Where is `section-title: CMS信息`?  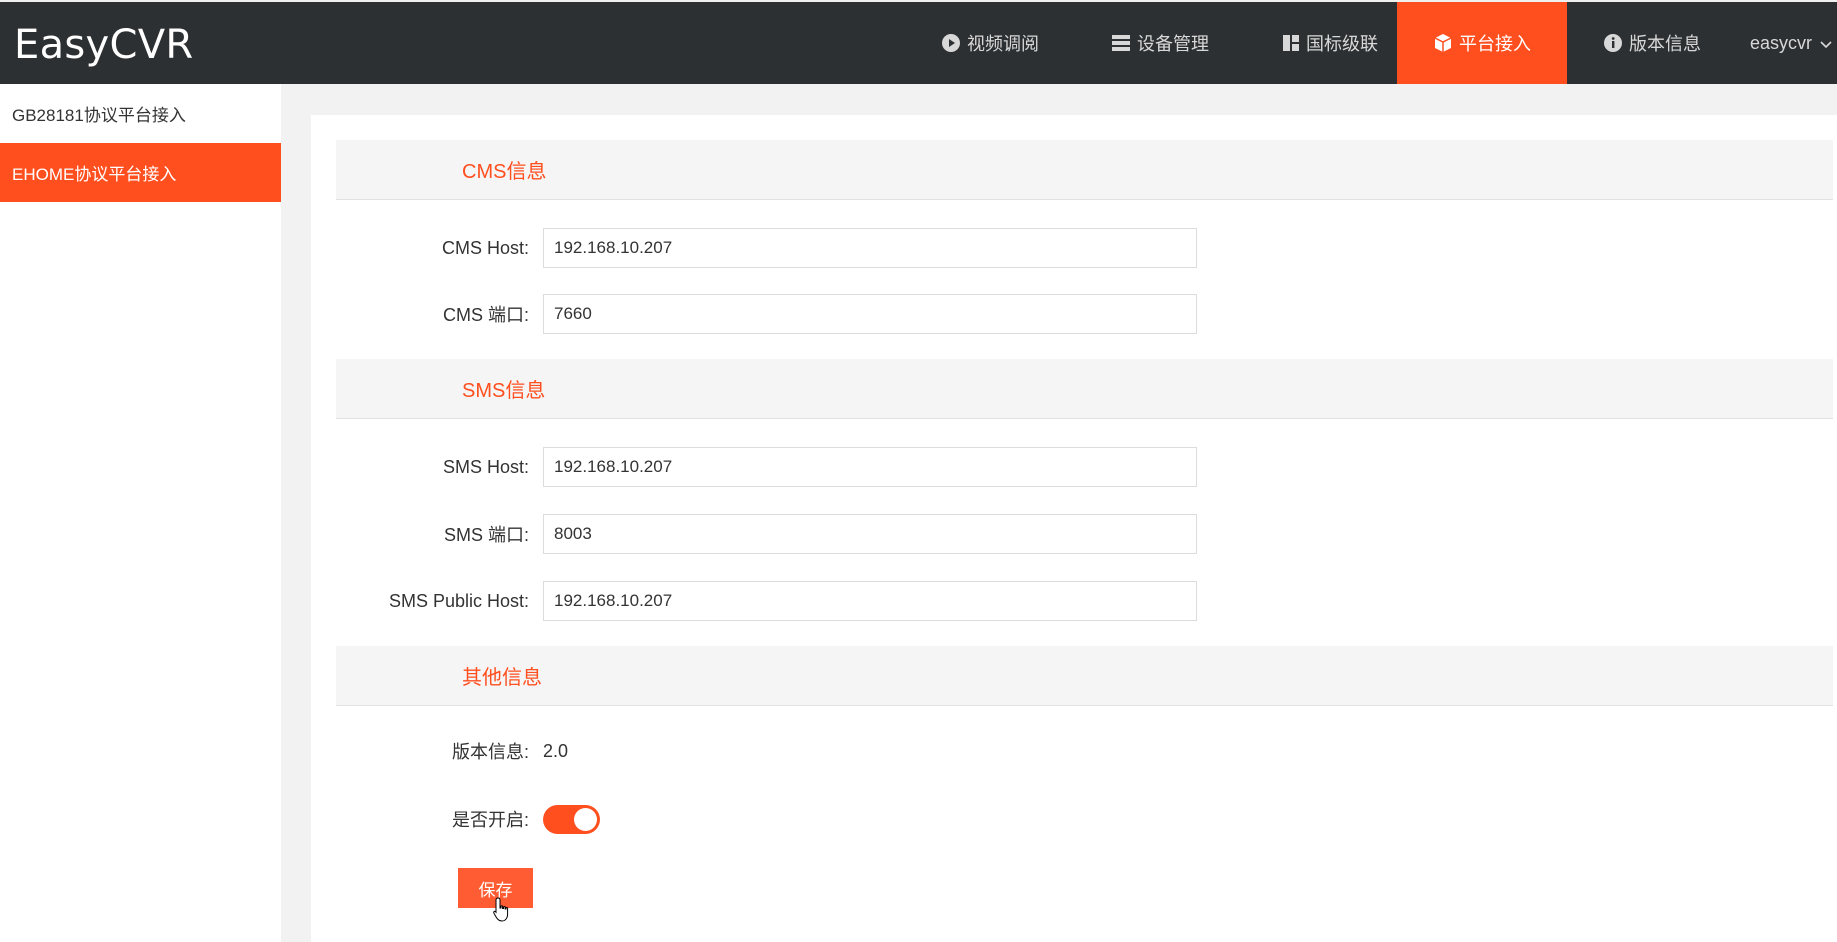
section-title: CMS信息 is located at coordinates (504, 172).